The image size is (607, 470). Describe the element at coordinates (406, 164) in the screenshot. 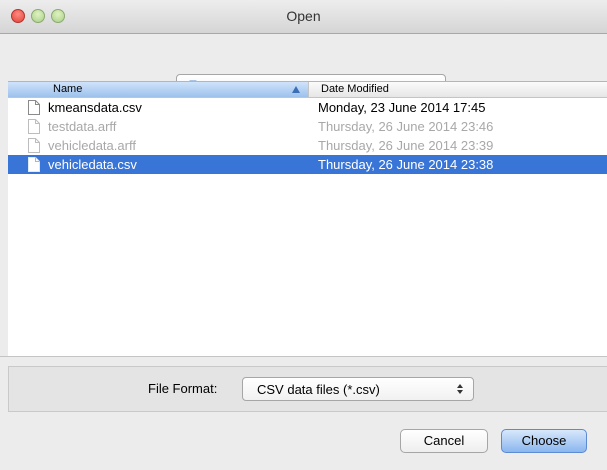

I see `file-date: Thursday, 26 June 2014 23:38` at that location.